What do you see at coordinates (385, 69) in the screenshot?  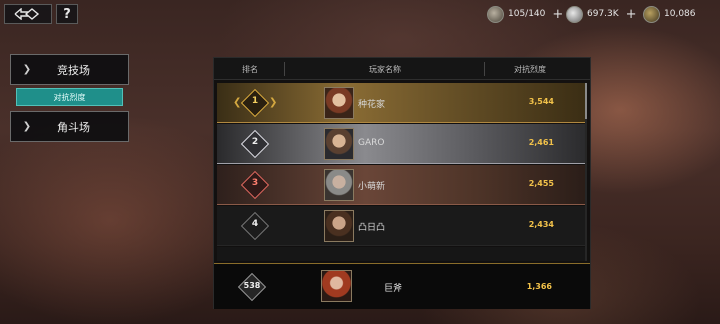 I see `column-header-player: 玩家名称` at bounding box center [385, 69].